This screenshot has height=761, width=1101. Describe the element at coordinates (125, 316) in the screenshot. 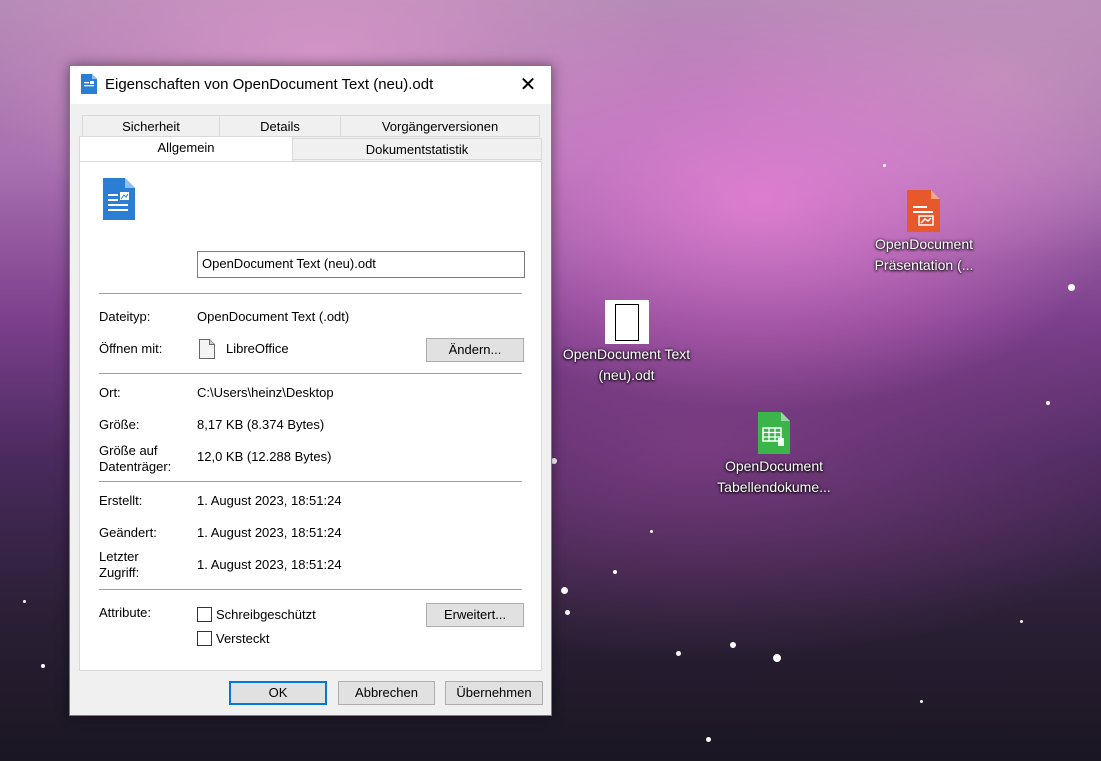

I see `dateityp-label: Dateityp:` at that location.